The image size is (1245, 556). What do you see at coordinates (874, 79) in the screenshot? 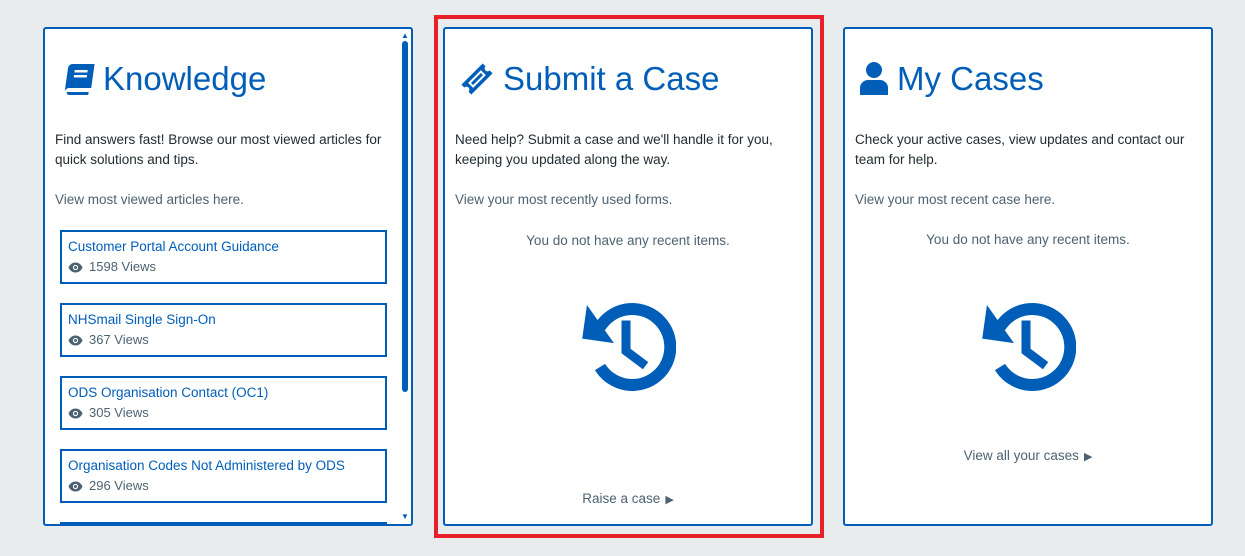
I see `user-icon` at bounding box center [874, 79].